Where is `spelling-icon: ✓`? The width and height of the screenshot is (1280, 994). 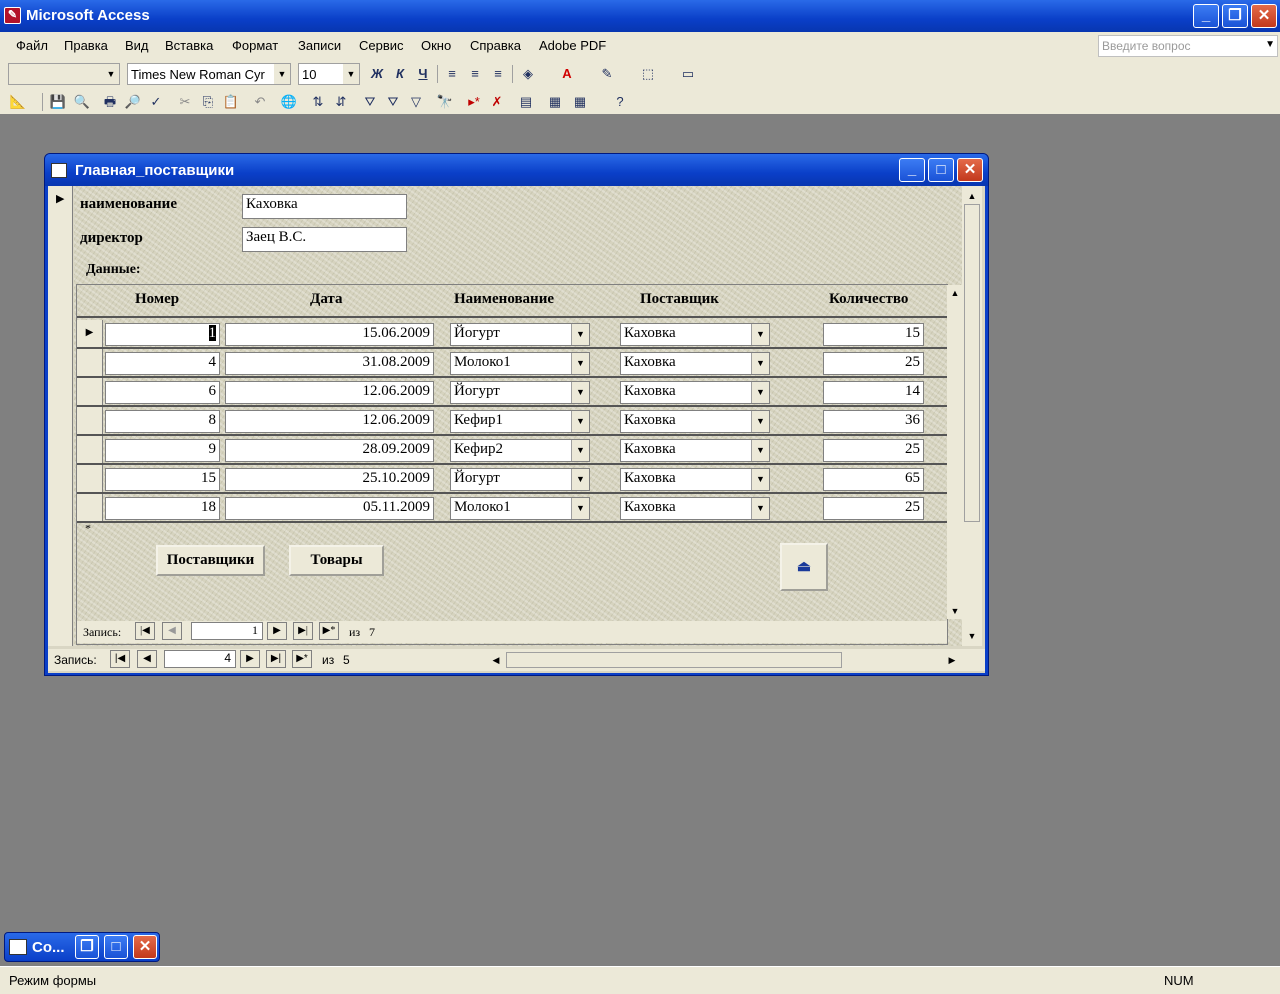
spelling-icon: ✓ is located at coordinates (156, 102).